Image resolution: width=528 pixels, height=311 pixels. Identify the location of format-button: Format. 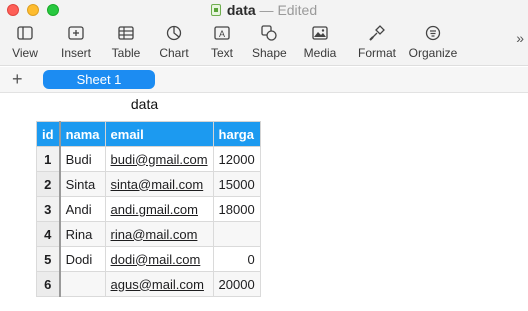
(377, 42).